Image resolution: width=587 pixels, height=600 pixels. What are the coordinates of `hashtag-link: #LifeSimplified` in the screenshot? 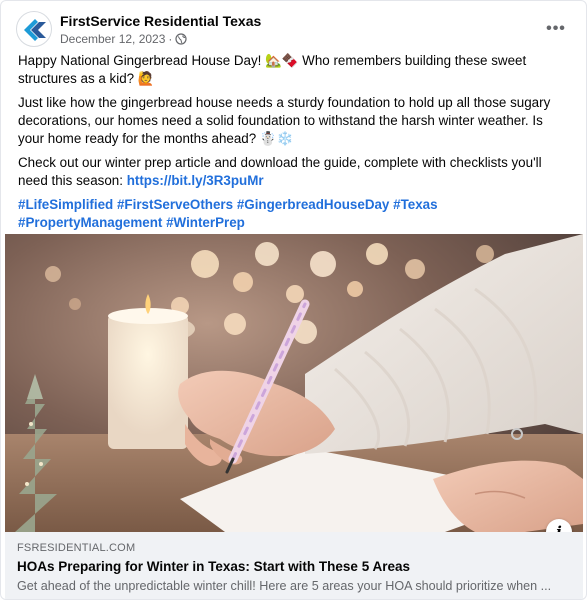 It's located at (65, 204).